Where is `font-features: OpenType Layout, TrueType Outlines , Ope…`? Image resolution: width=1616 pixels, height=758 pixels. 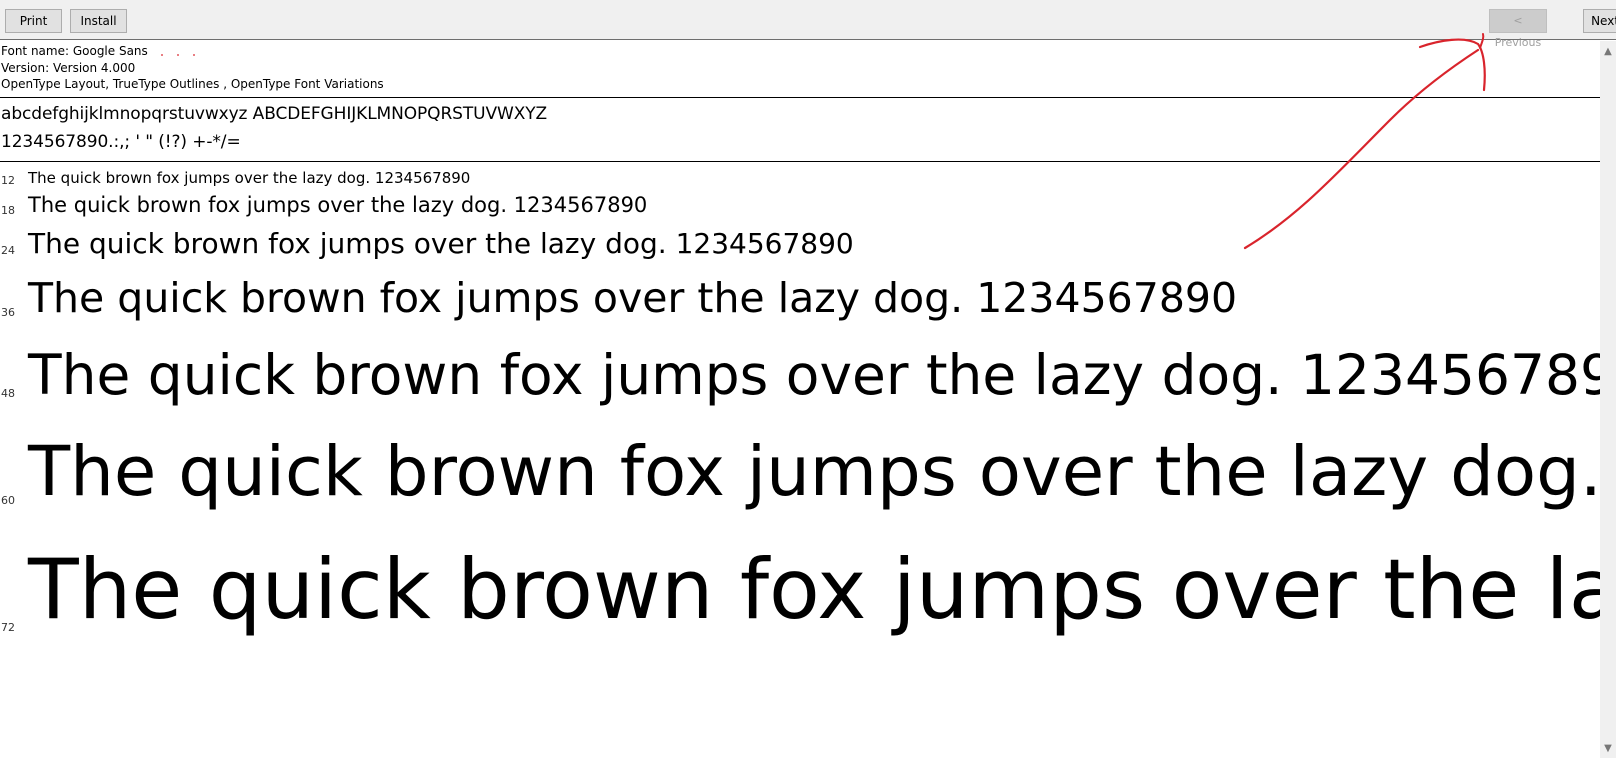
font-features: OpenType Layout, TrueType Outlines , Ope… is located at coordinates (192, 84).